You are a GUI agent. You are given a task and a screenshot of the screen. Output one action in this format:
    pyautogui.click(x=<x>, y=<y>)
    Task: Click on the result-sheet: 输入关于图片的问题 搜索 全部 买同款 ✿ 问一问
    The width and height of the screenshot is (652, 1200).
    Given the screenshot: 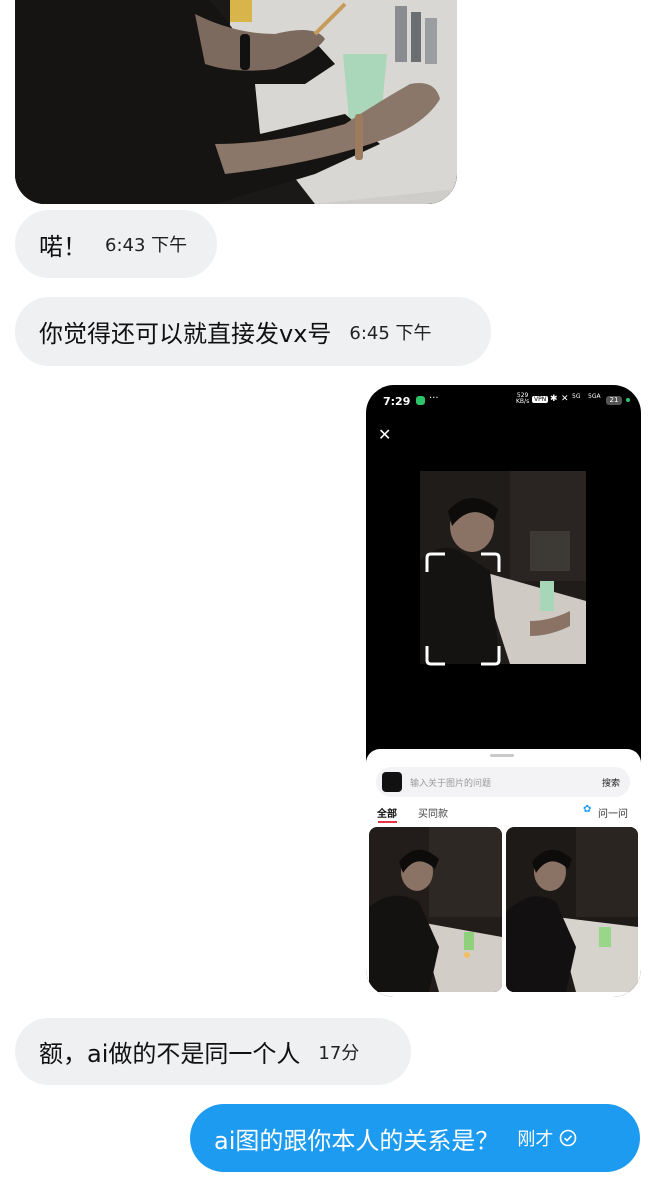 What is the action you would take?
    pyautogui.click(x=503, y=873)
    